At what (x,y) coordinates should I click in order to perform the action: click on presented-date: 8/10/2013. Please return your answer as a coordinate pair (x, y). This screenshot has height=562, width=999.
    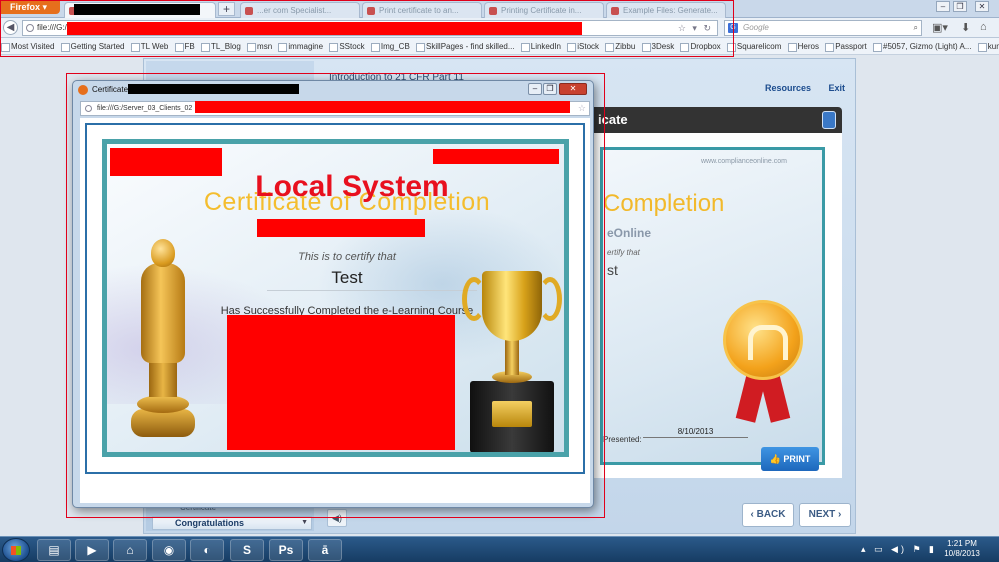
    Looking at the image, I should click on (695, 432).